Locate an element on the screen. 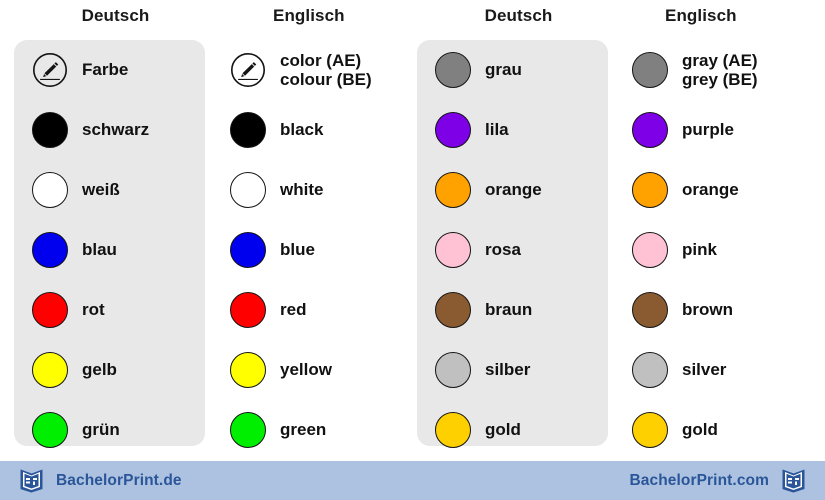  footer-bar: BachelorPrint.de BachelorPrint.com is located at coordinates (412, 480).